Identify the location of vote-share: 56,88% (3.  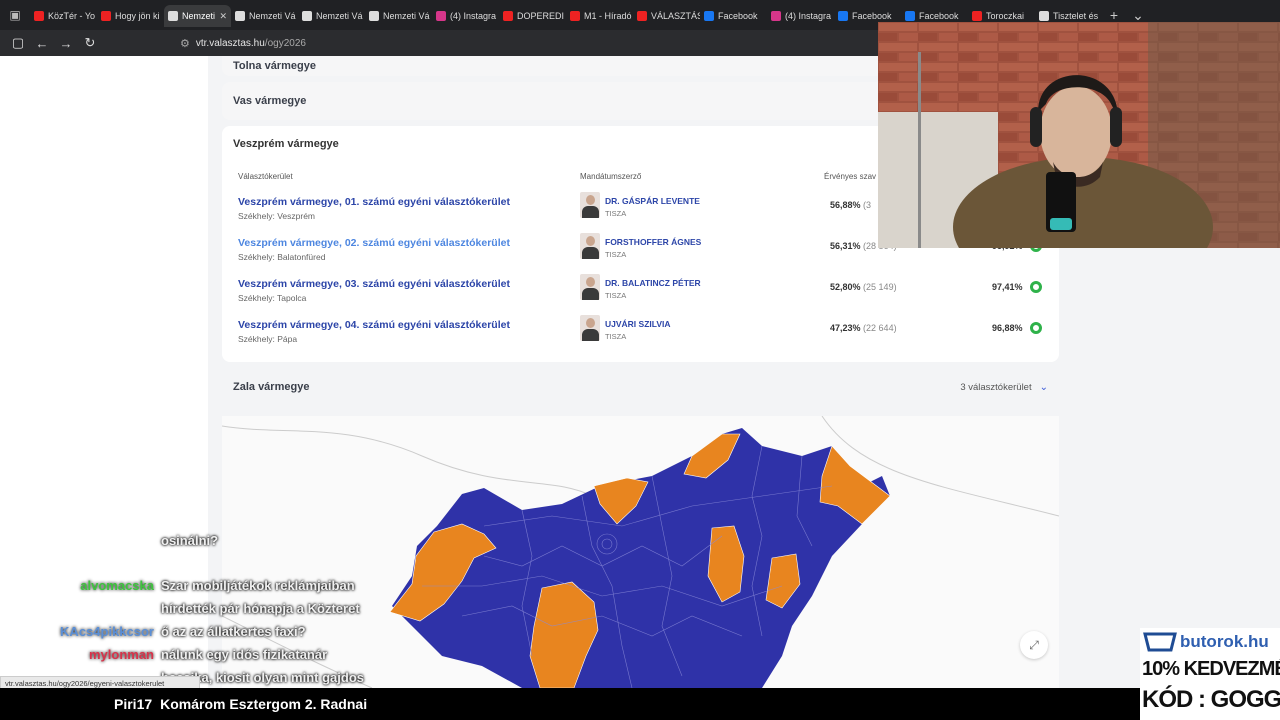
(850, 205).